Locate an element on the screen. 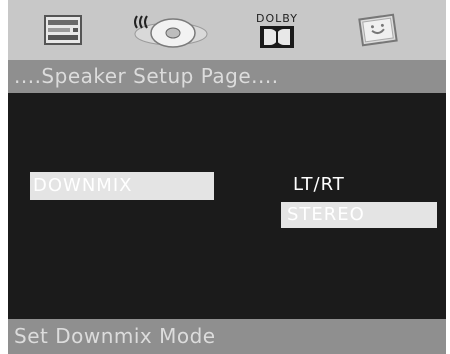 The height and width of the screenshot is (354, 450). dolby-label: DOLBY is located at coordinates (277, 18).